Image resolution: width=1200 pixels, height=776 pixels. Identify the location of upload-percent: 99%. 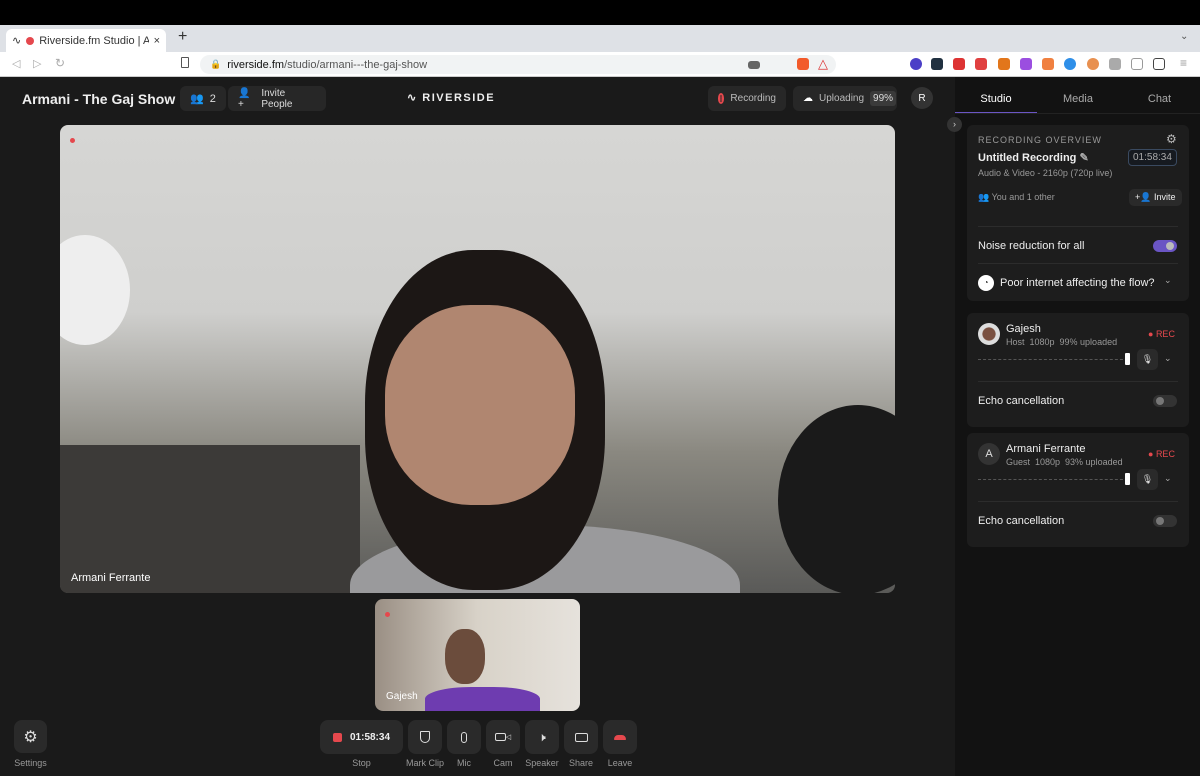
(883, 98).